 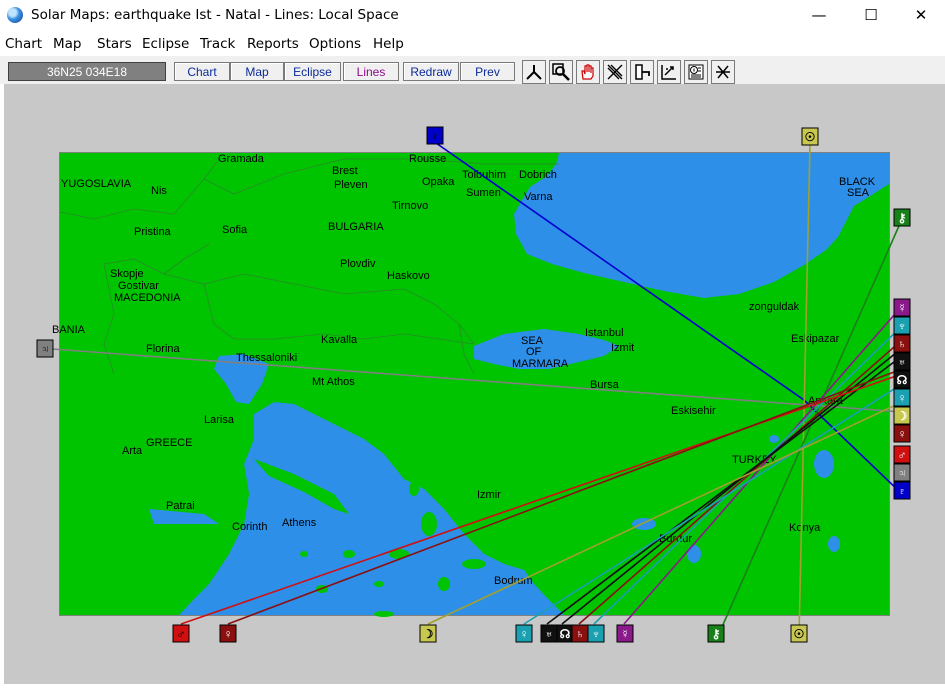 I want to click on uranus-bottom-marker: ♅, so click(x=549, y=633).